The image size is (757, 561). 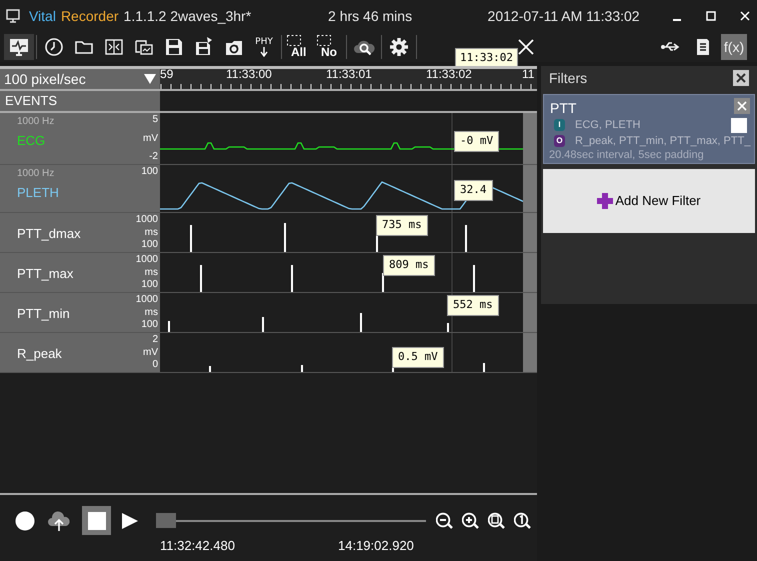 I want to click on filter-card: PTT I ECG, PLETH O R_peak, PTT_min, PTT_max, PTT_ 20.48sec interval, 5sec padding, so click(x=649, y=129).